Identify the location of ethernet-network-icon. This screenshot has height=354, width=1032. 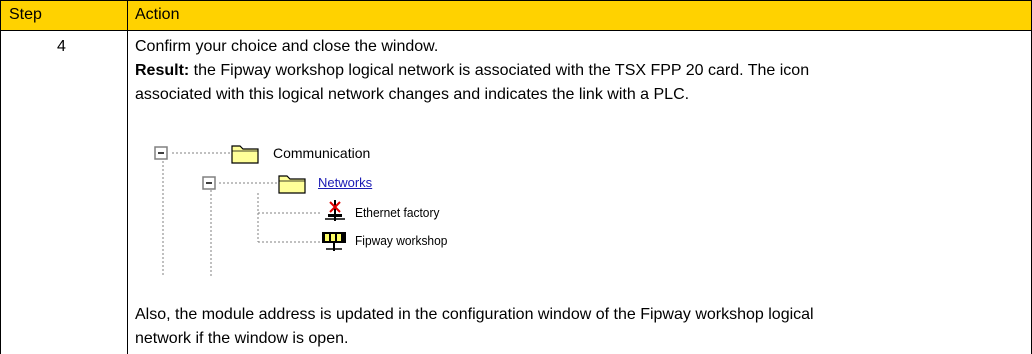
(335, 210).